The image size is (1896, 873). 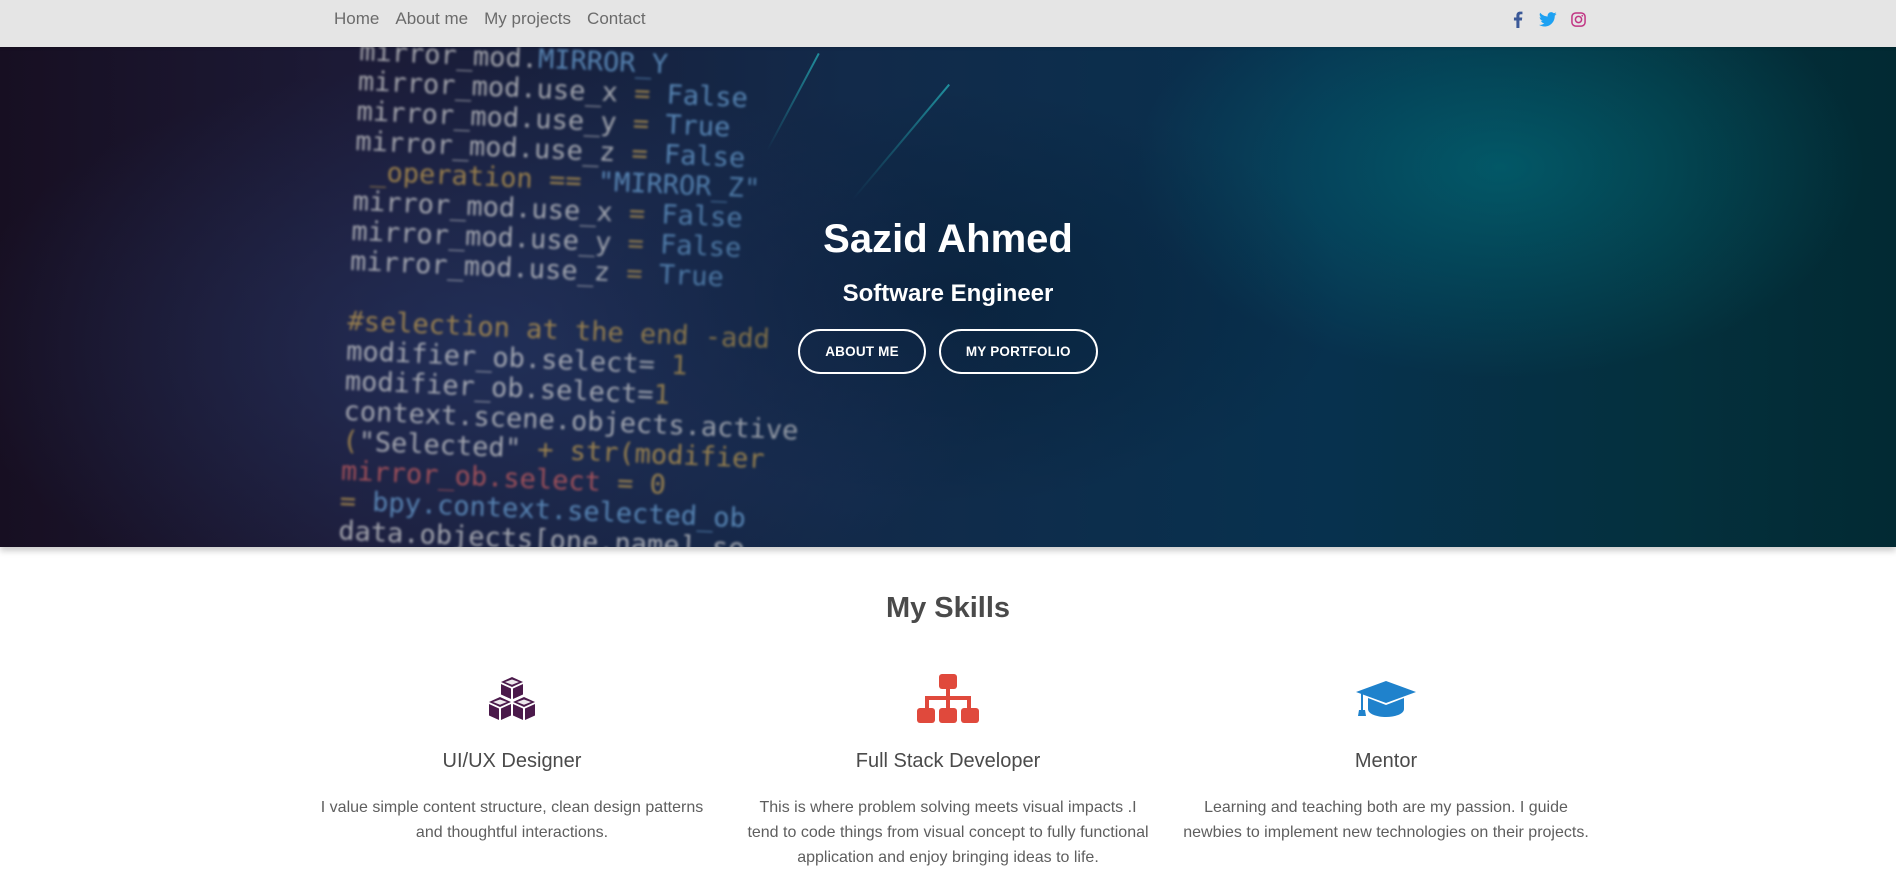 What do you see at coordinates (948, 239) in the screenshot?
I see `hero-name: Sazid Ahmed` at bounding box center [948, 239].